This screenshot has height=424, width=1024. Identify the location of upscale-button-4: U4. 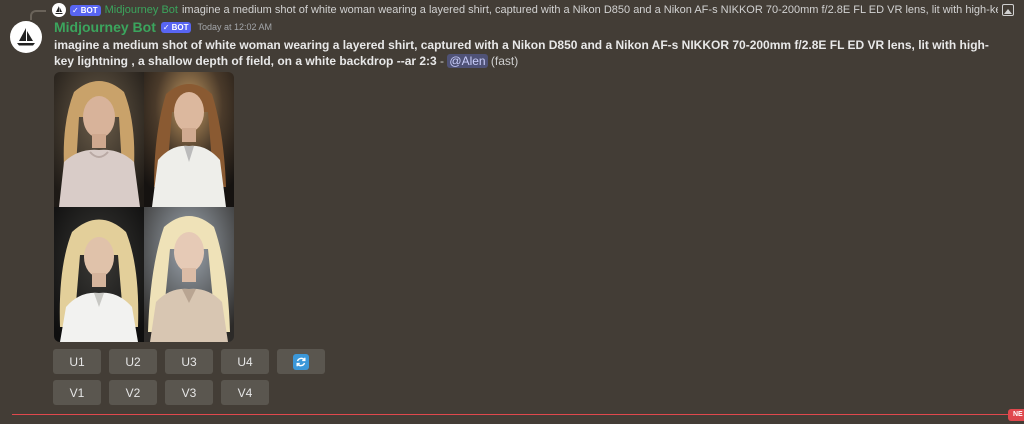
(245, 361).